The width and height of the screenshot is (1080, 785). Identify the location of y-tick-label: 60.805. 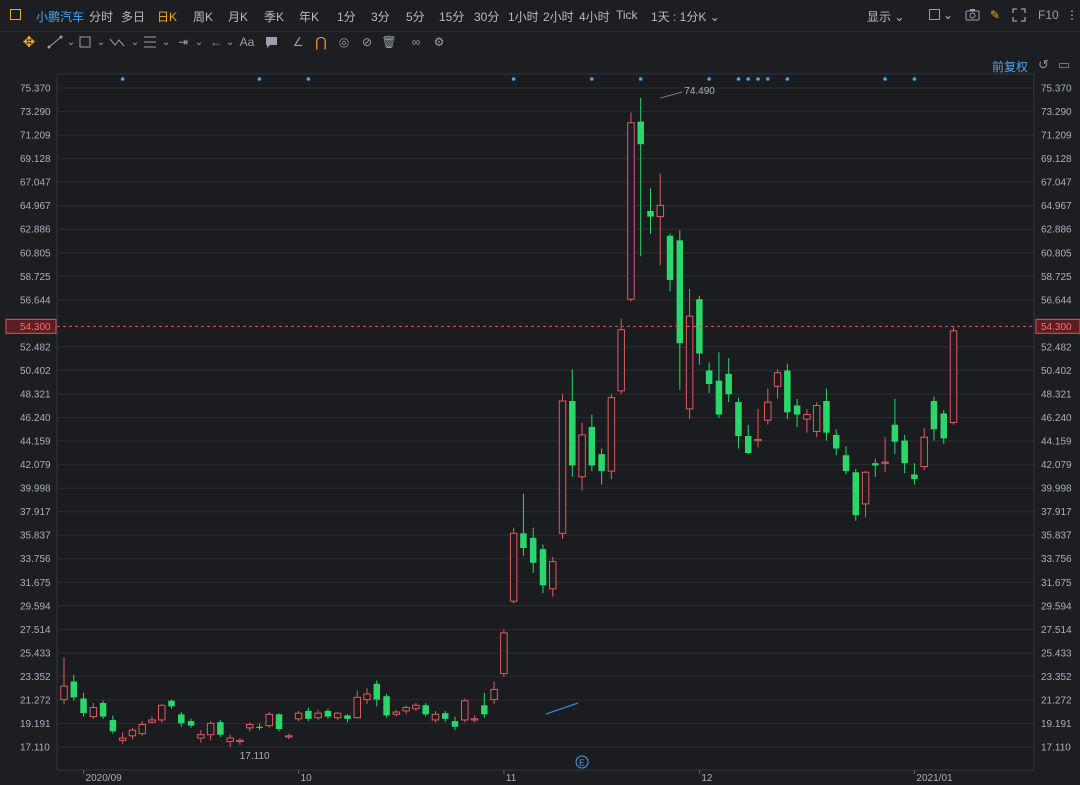
(1056, 253).